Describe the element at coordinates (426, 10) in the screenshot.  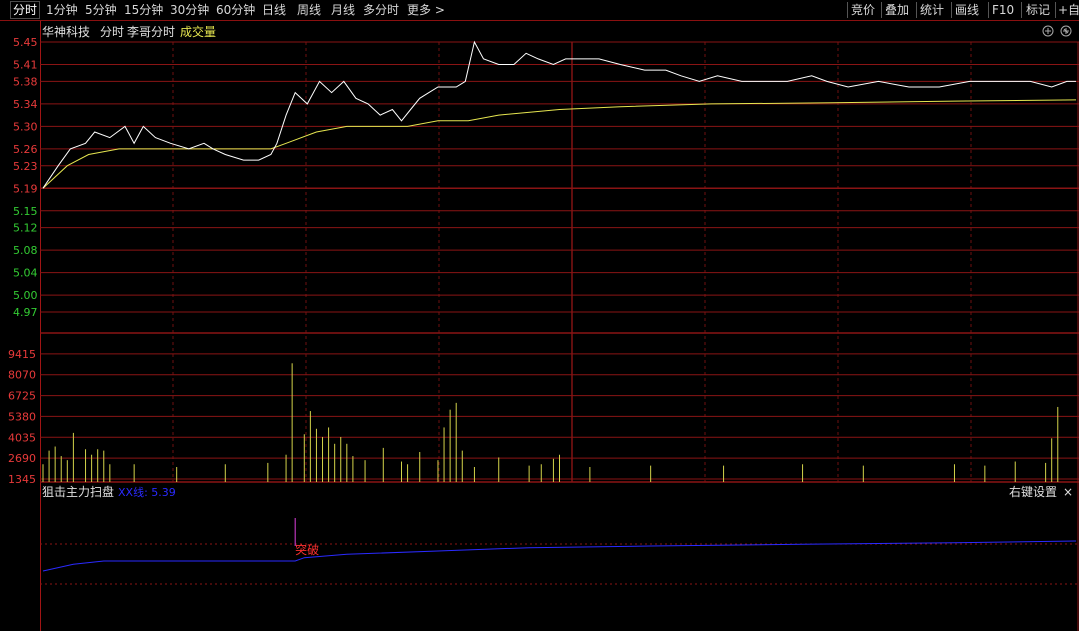
I see `tab-10: 更多 >` at that location.